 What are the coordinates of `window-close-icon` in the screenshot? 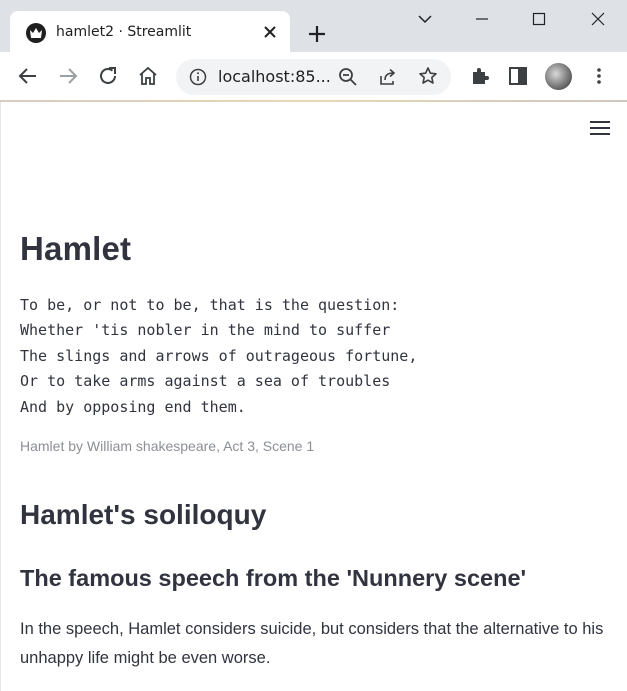 It's located at (598, 19).